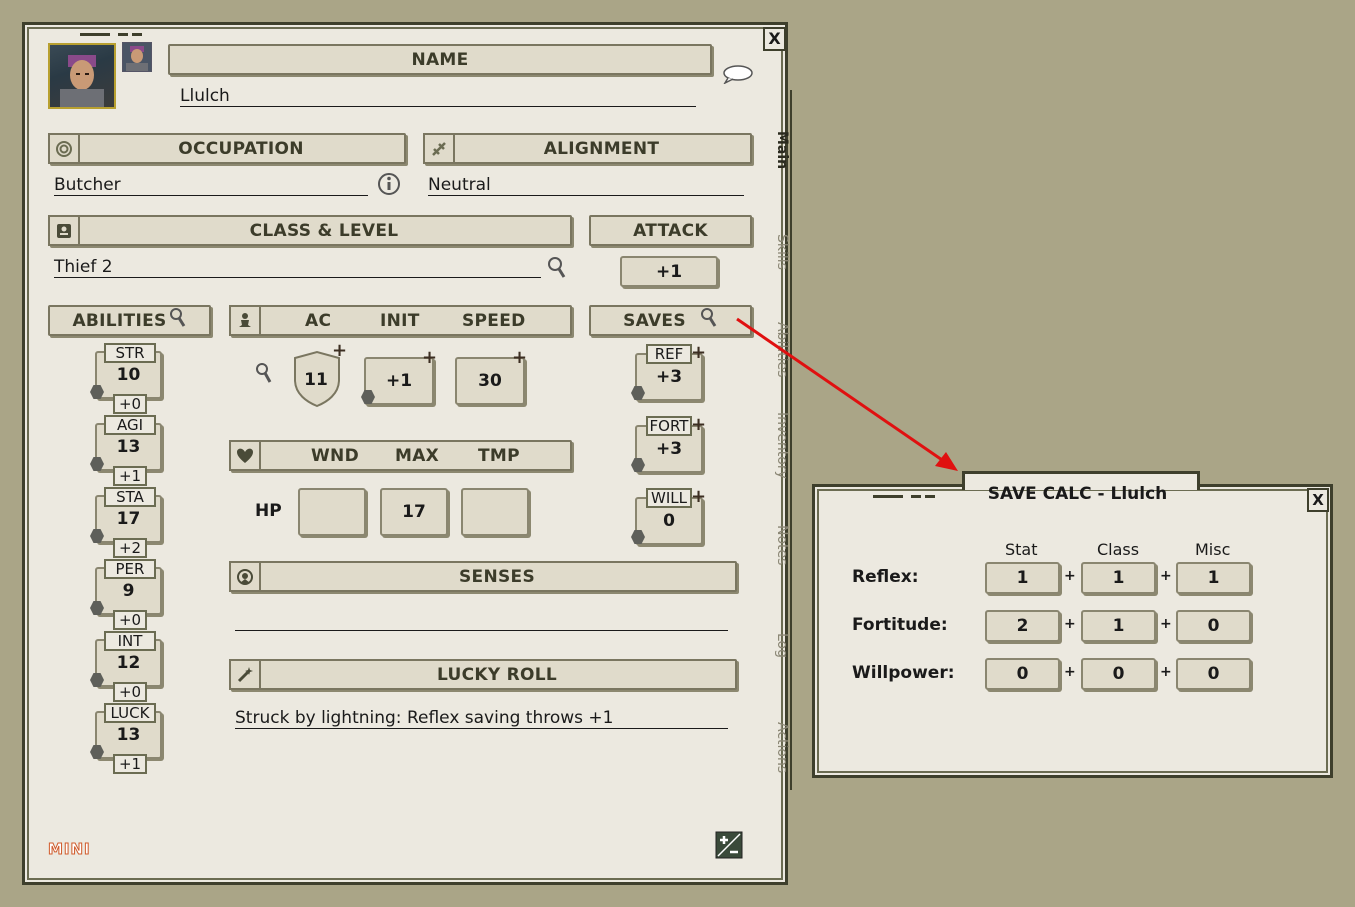  Describe the element at coordinates (903, 673) in the screenshot. I see `willpower-label: Willpower:` at that location.